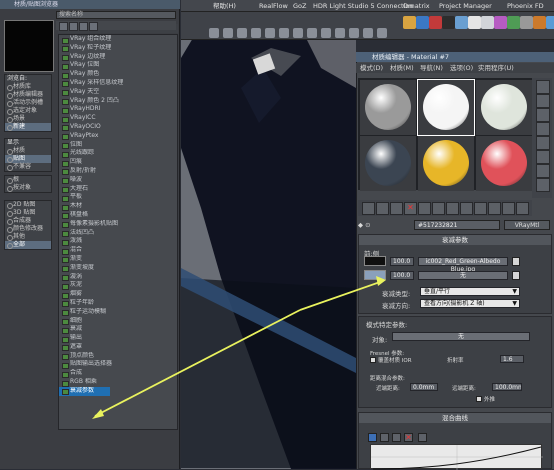 This screenshot has width=554, height=470. I want to click on map-item: VRay 天空, so click(118, 92).